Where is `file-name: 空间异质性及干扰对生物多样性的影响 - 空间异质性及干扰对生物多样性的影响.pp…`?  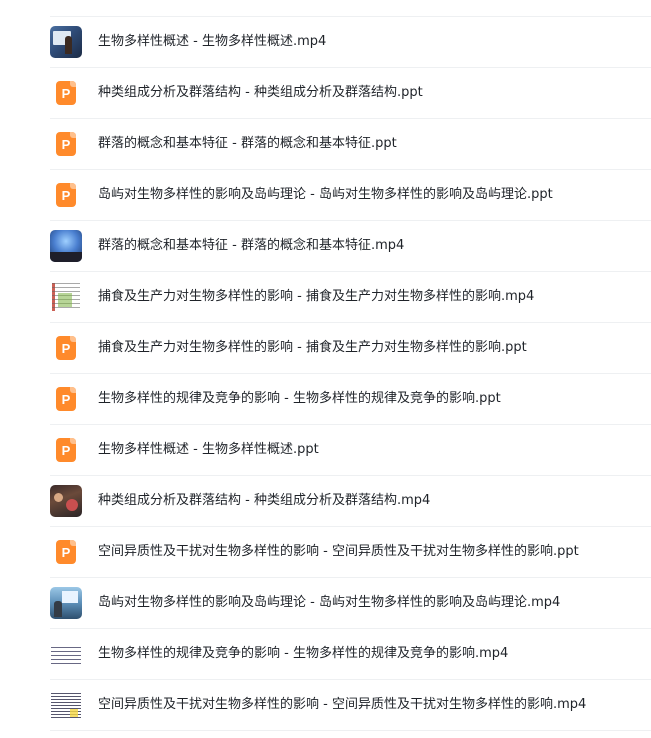 file-name: 空间异质性及干扰对生物多样性的影响 - 空间异质性及干扰对生物多样性的影响.pp… is located at coordinates (338, 551).